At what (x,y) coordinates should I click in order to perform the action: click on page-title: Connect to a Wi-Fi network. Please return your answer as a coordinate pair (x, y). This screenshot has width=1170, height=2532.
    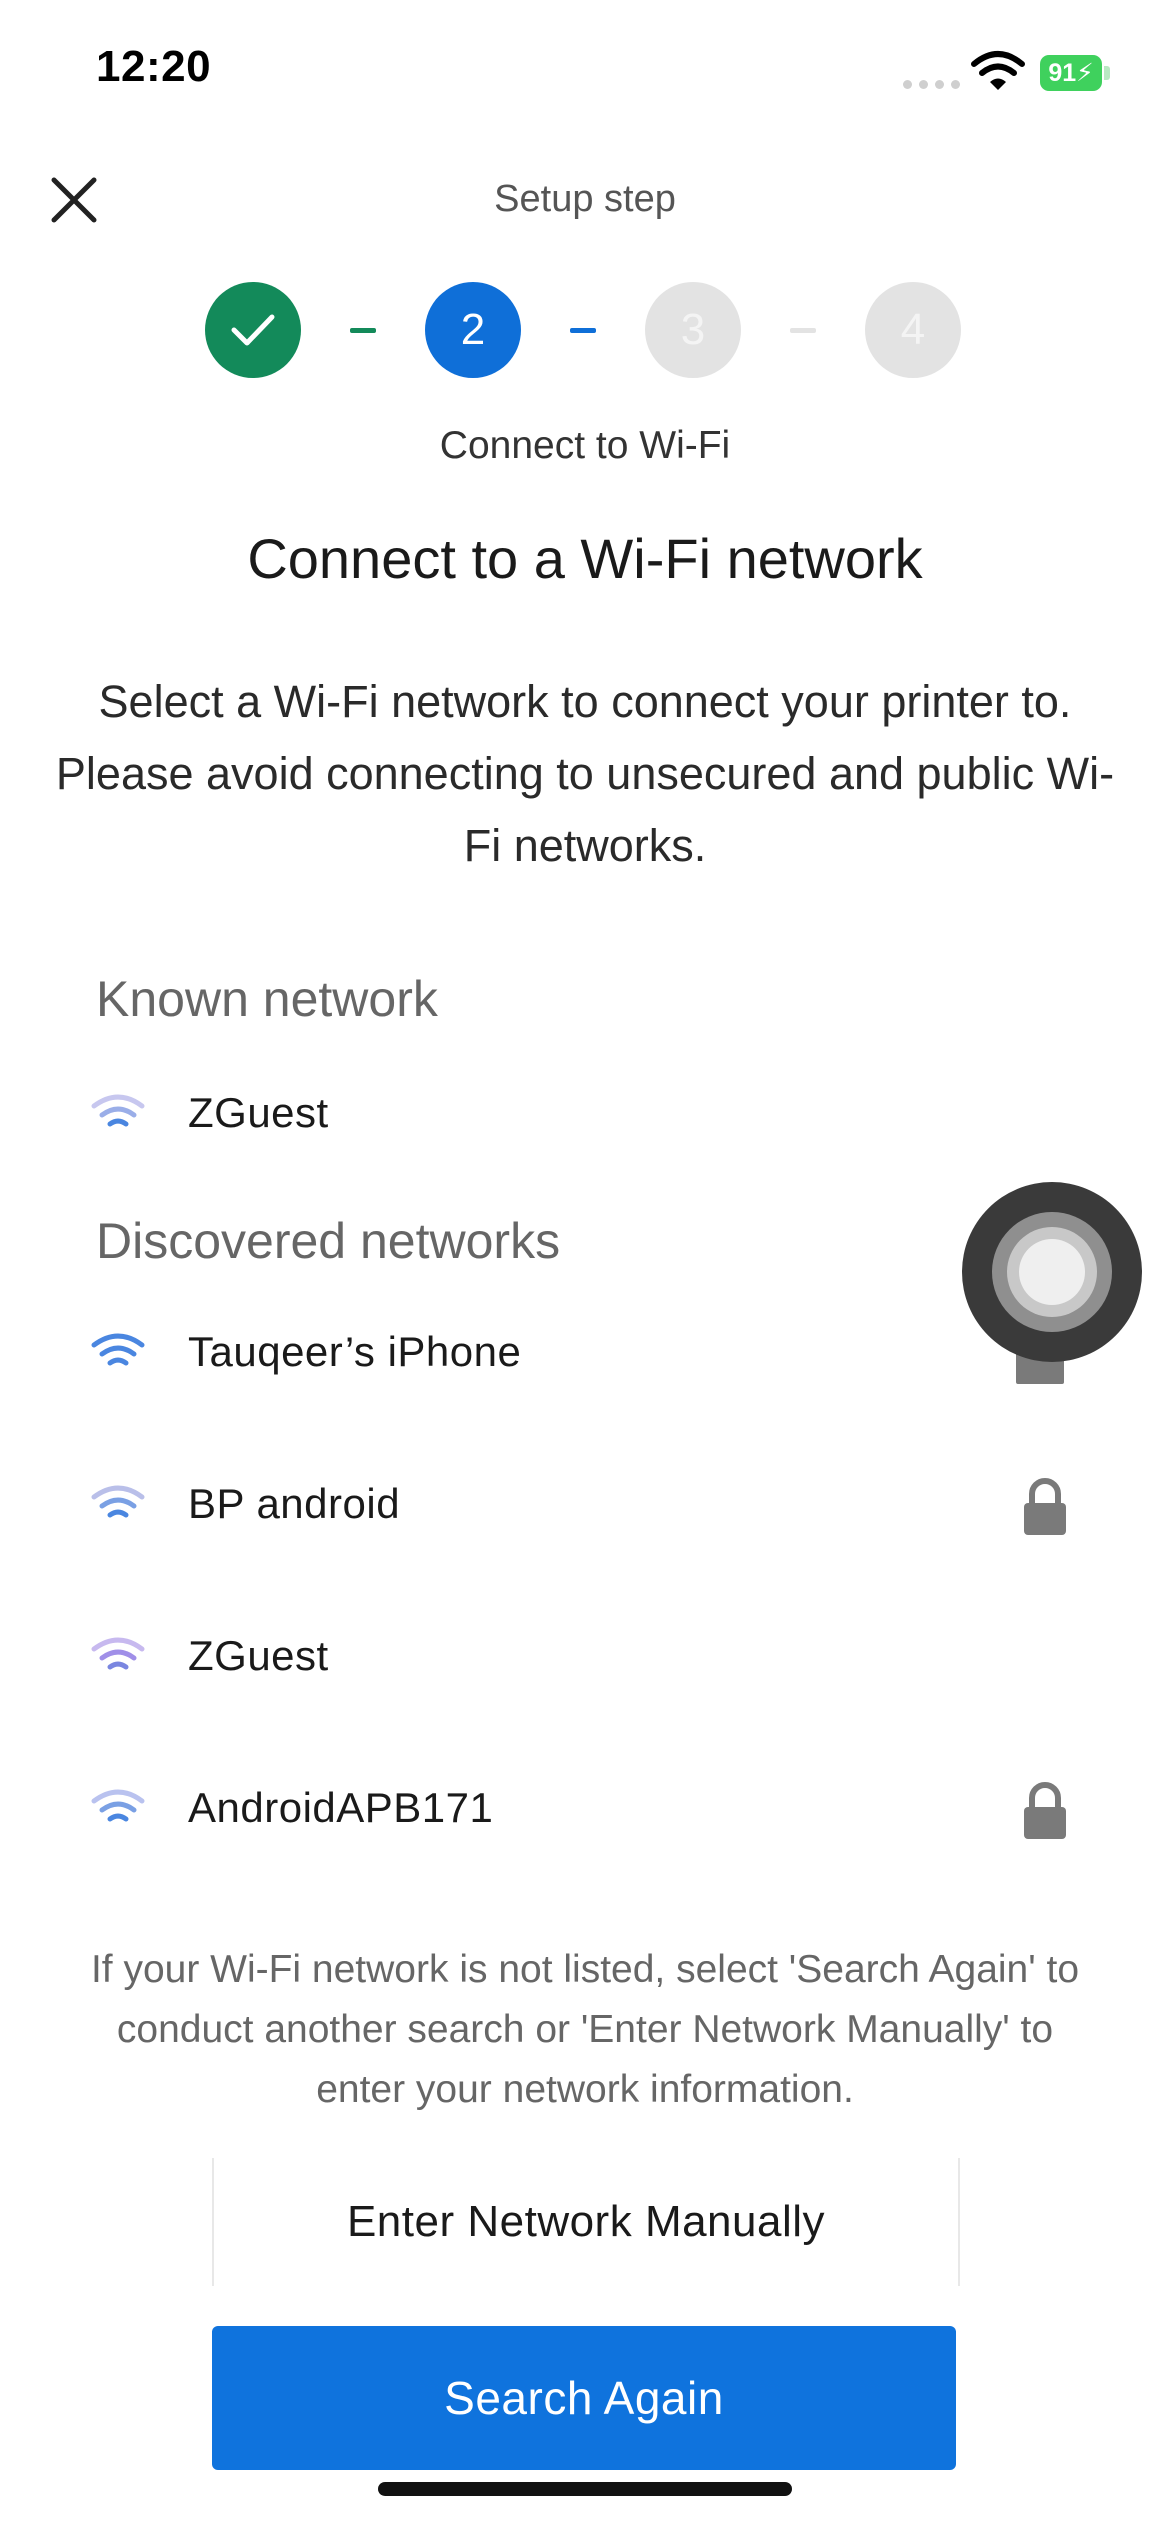
    Looking at the image, I should click on (585, 558).